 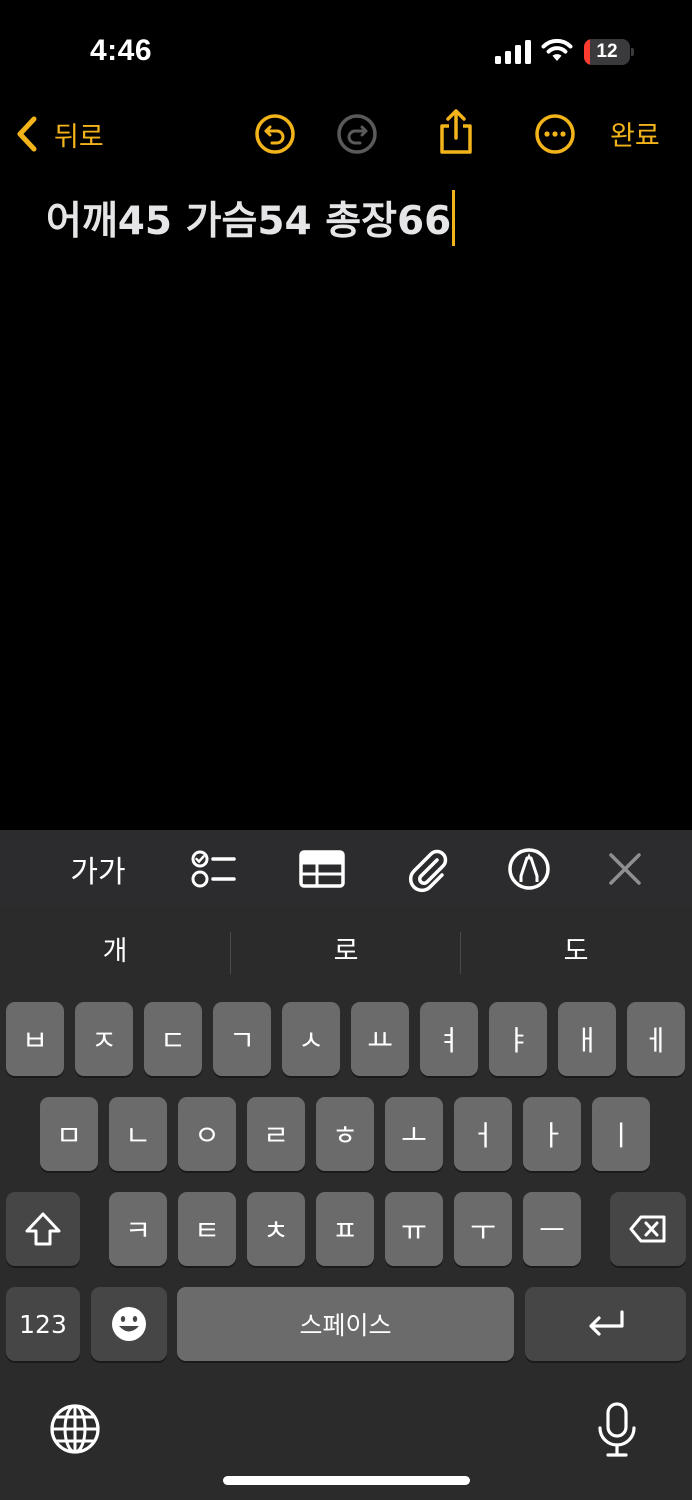 I want to click on markup-button, so click(x=529, y=869).